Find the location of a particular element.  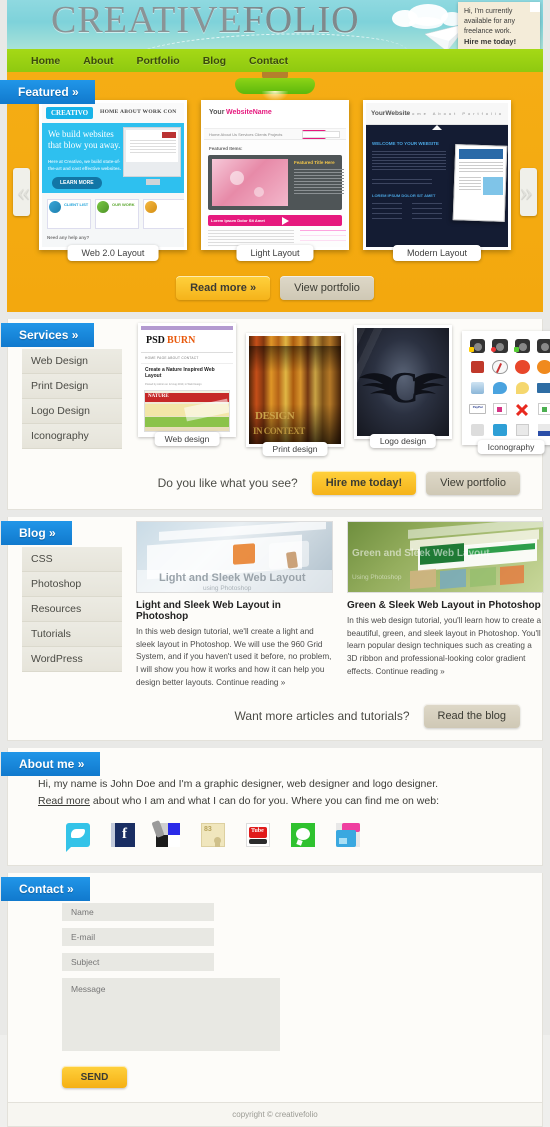

services-menu-item-web-design: Web Design is located at coordinates (72, 361).